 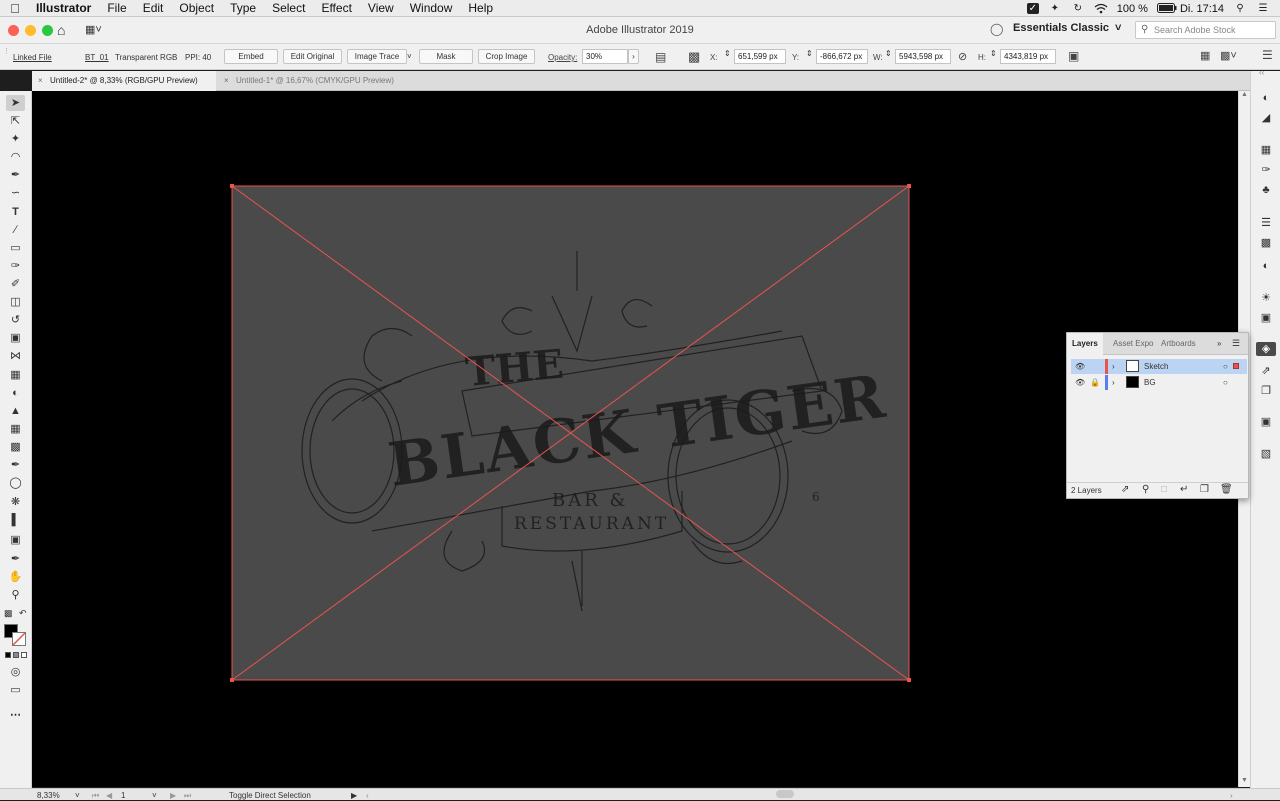 I want to click on graphic-styles-icon: ▣, so click(x=1266, y=318).